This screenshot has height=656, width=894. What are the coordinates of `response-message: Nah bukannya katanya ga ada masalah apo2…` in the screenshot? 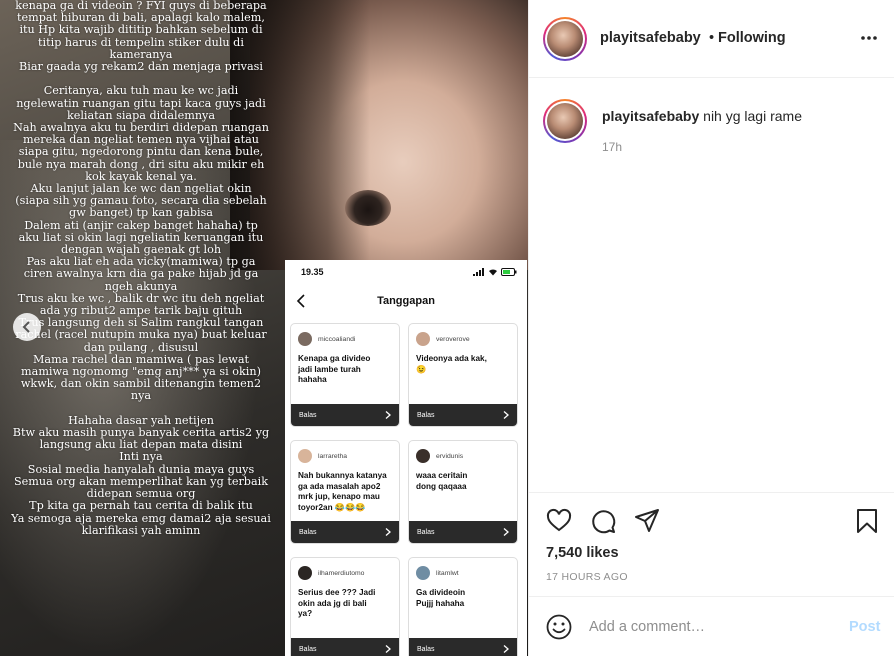 It's located at (342, 491).